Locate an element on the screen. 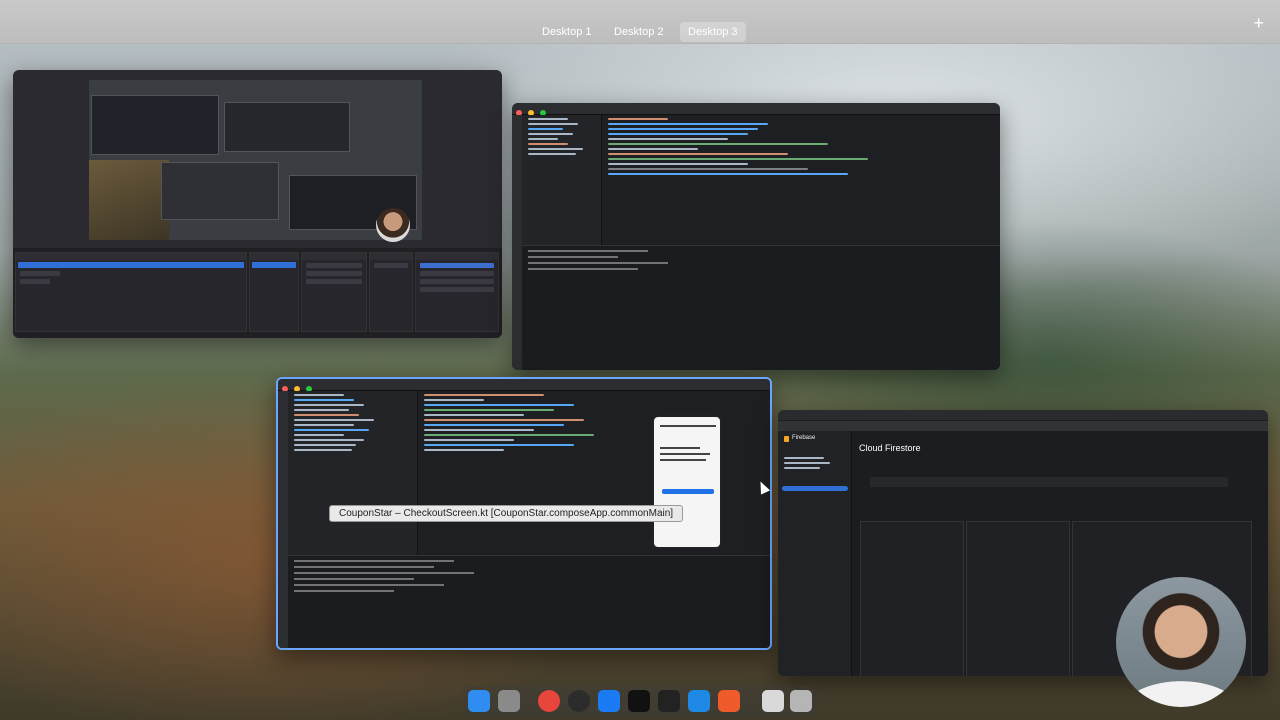  finder-icon is located at coordinates (479, 701).